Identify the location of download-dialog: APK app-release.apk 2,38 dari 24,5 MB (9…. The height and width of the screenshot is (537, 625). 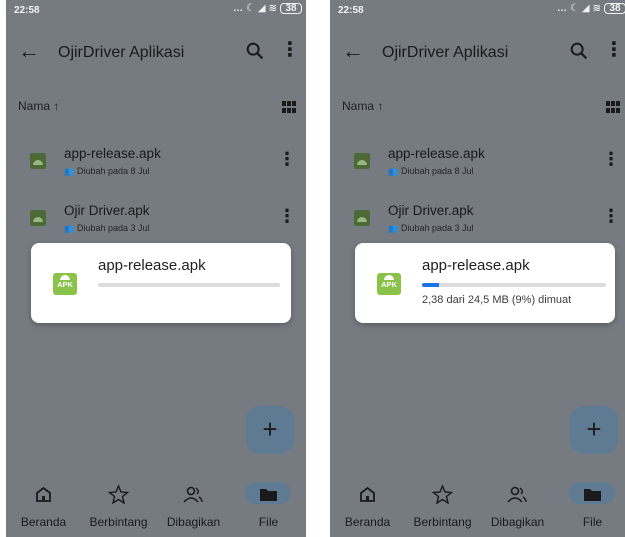
(485, 283).